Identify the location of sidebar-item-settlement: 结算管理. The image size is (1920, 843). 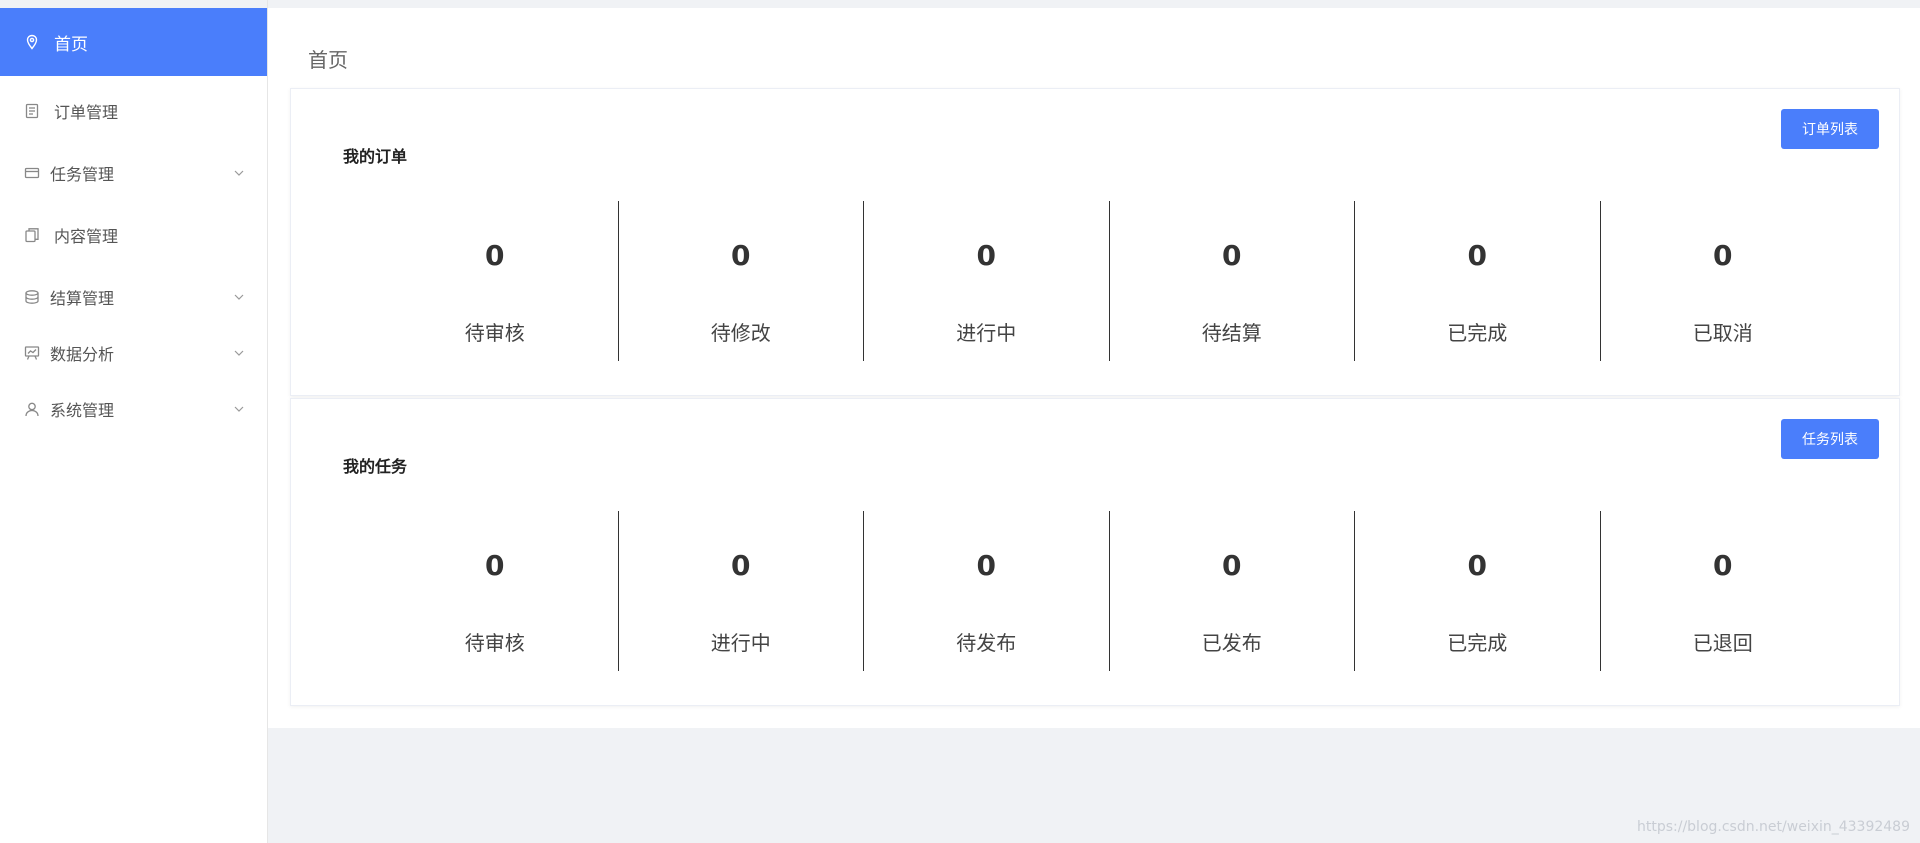
(133, 297).